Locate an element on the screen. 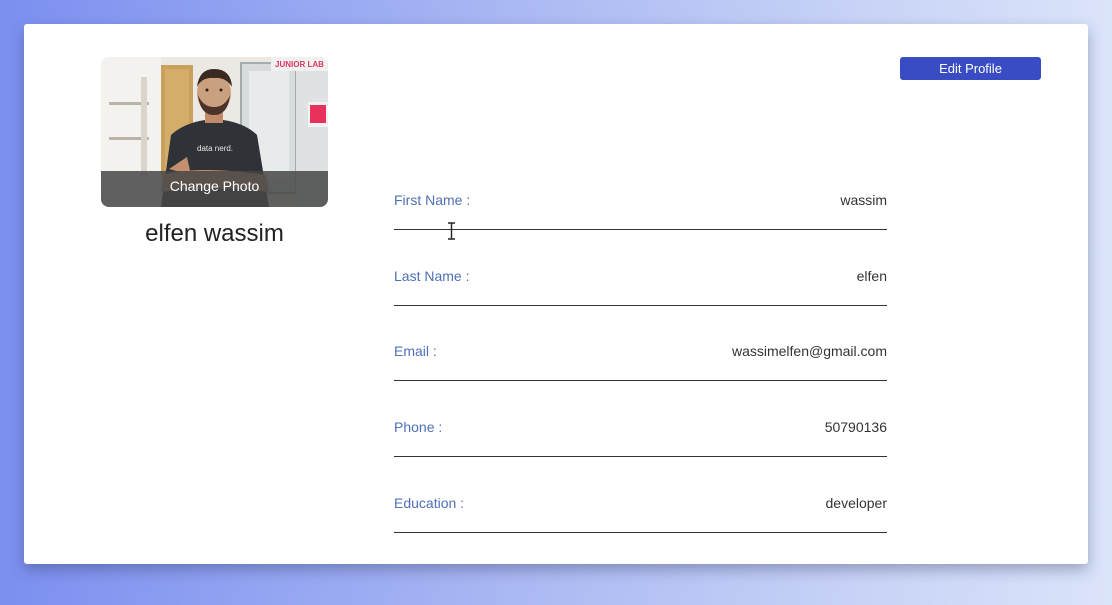  edit-profile-button: Edit Profile is located at coordinates (970, 68).